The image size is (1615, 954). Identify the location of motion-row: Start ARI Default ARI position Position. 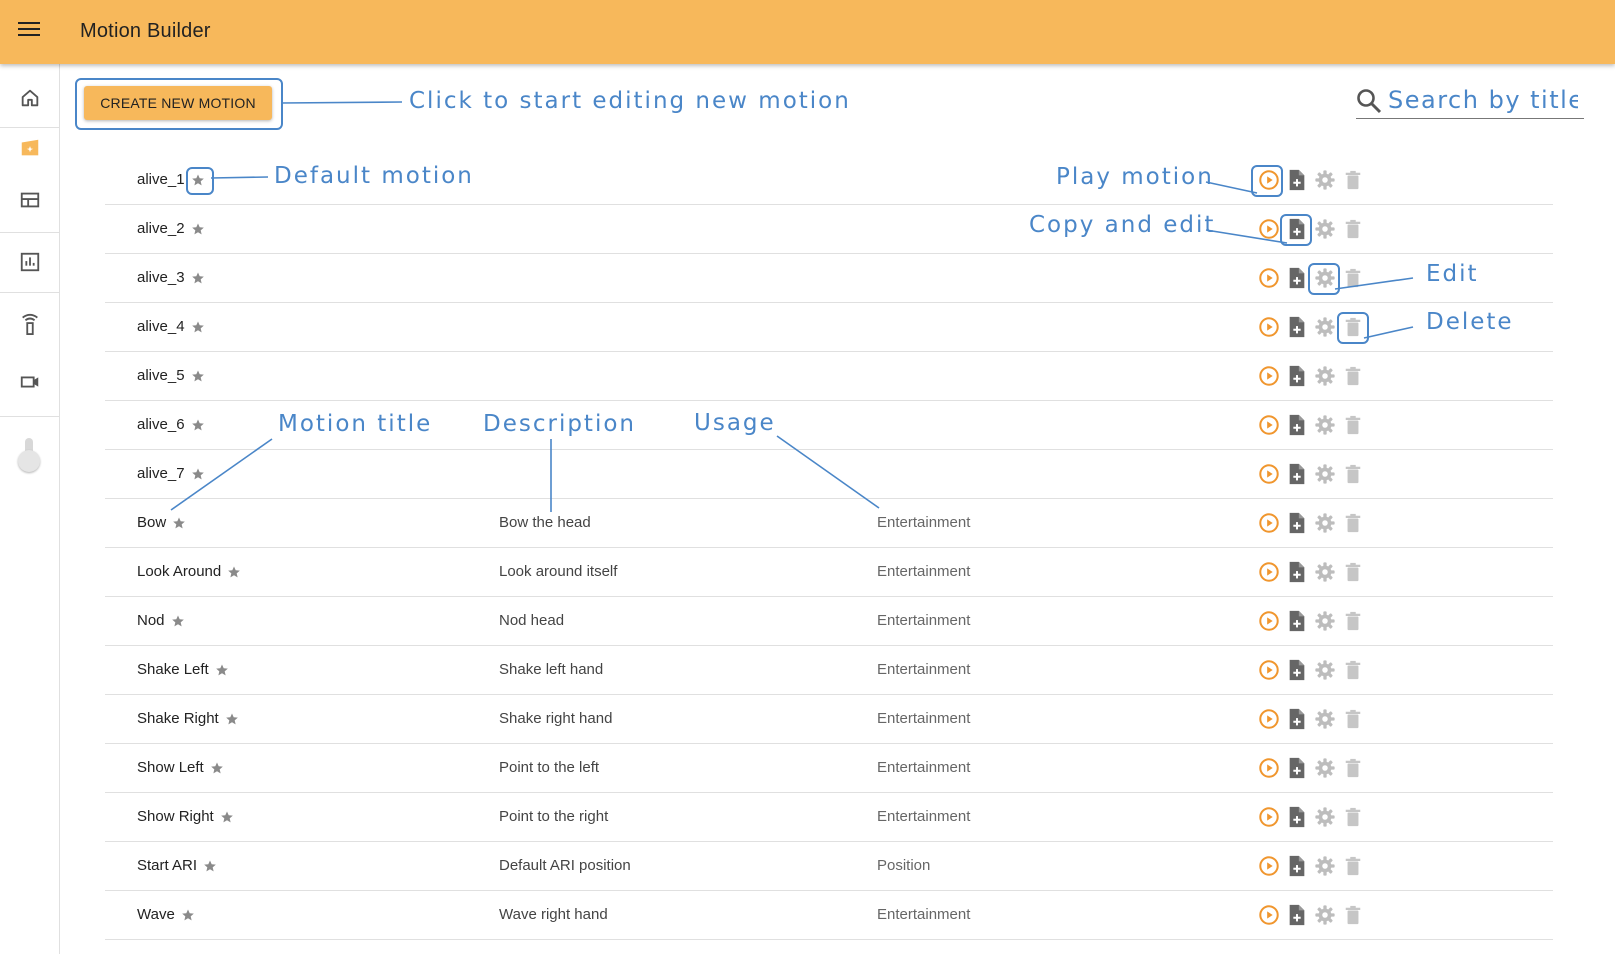
(829, 866).